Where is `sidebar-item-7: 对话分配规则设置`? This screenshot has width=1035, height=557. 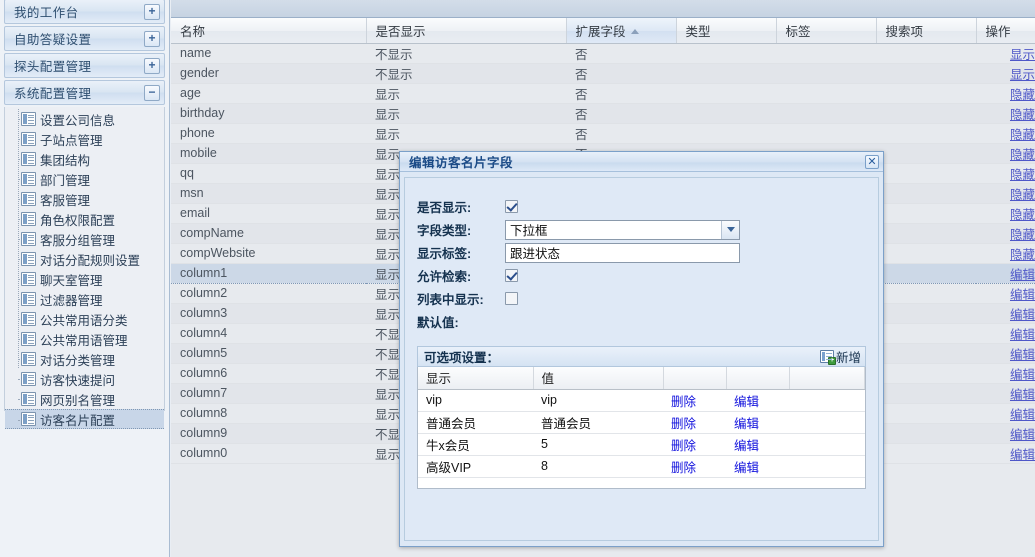 sidebar-item-7: 对话分配规则设置 is located at coordinates (84, 259).